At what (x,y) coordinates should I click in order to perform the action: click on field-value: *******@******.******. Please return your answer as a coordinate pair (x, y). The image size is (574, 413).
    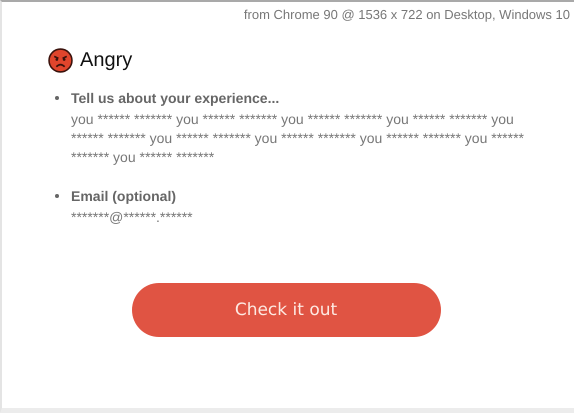
    Looking at the image, I should click on (132, 217).